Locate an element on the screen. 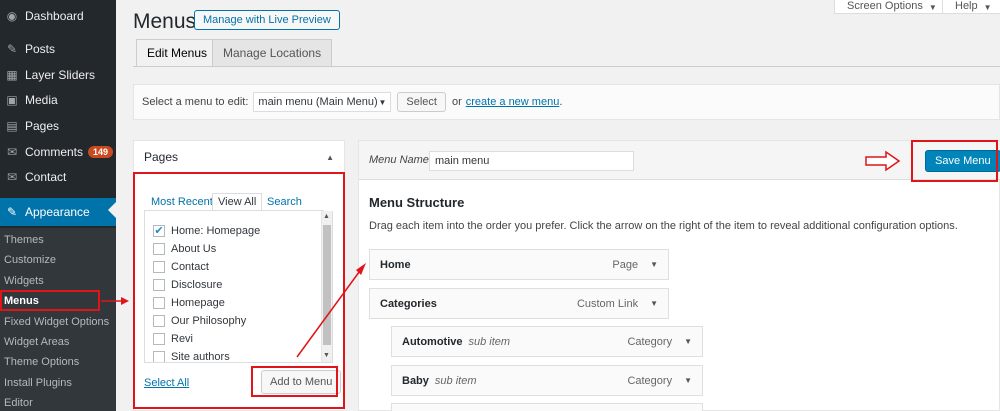 The image size is (1000, 411). pages-panel-title: Pages is located at coordinates (161, 157).